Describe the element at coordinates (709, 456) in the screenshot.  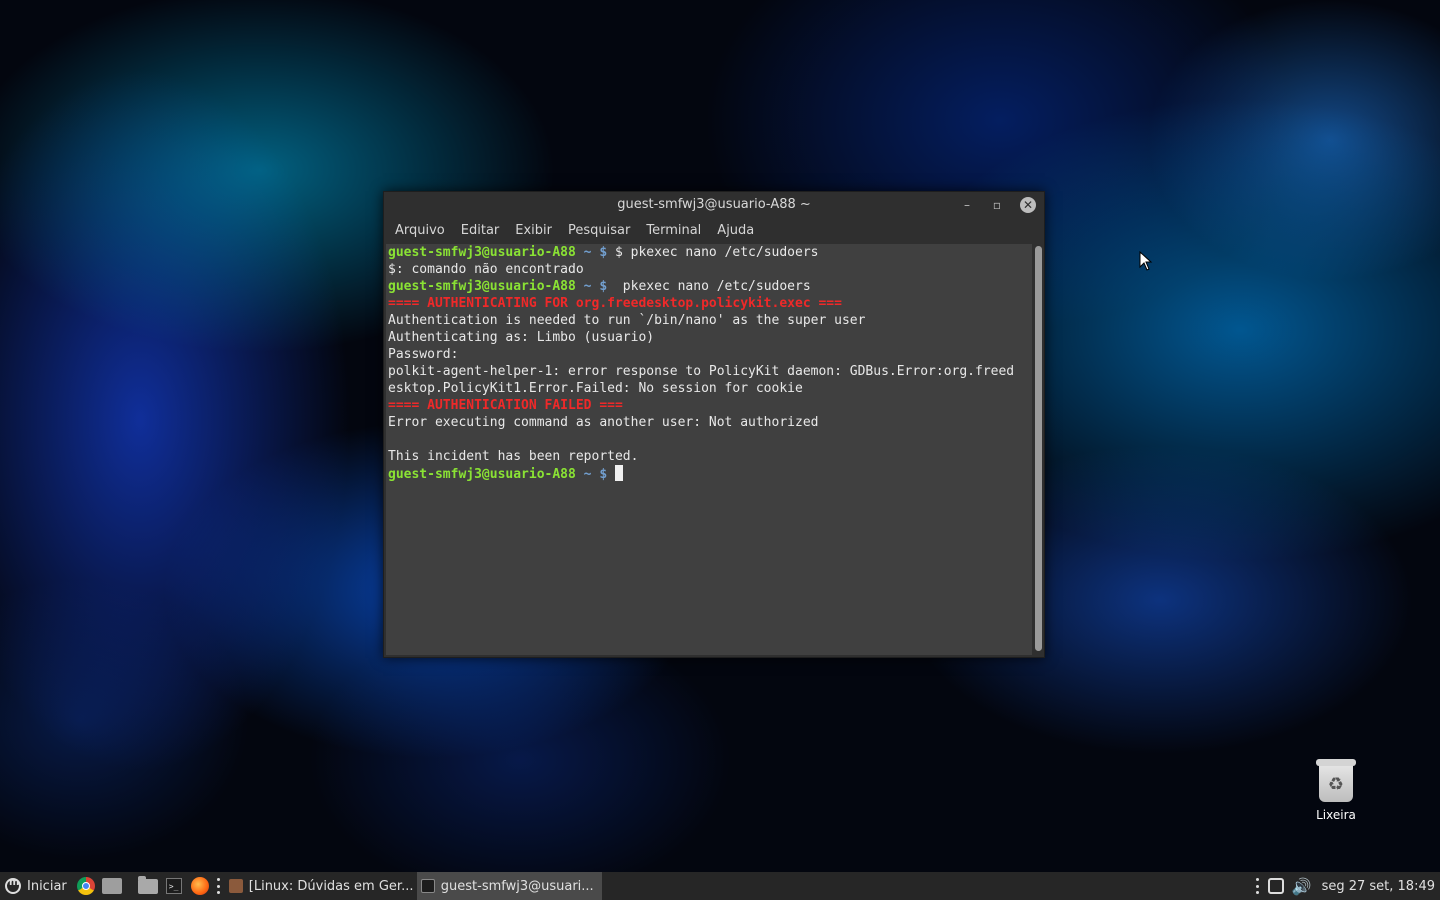
I see `terminal-line: This incident has been reported.` at that location.